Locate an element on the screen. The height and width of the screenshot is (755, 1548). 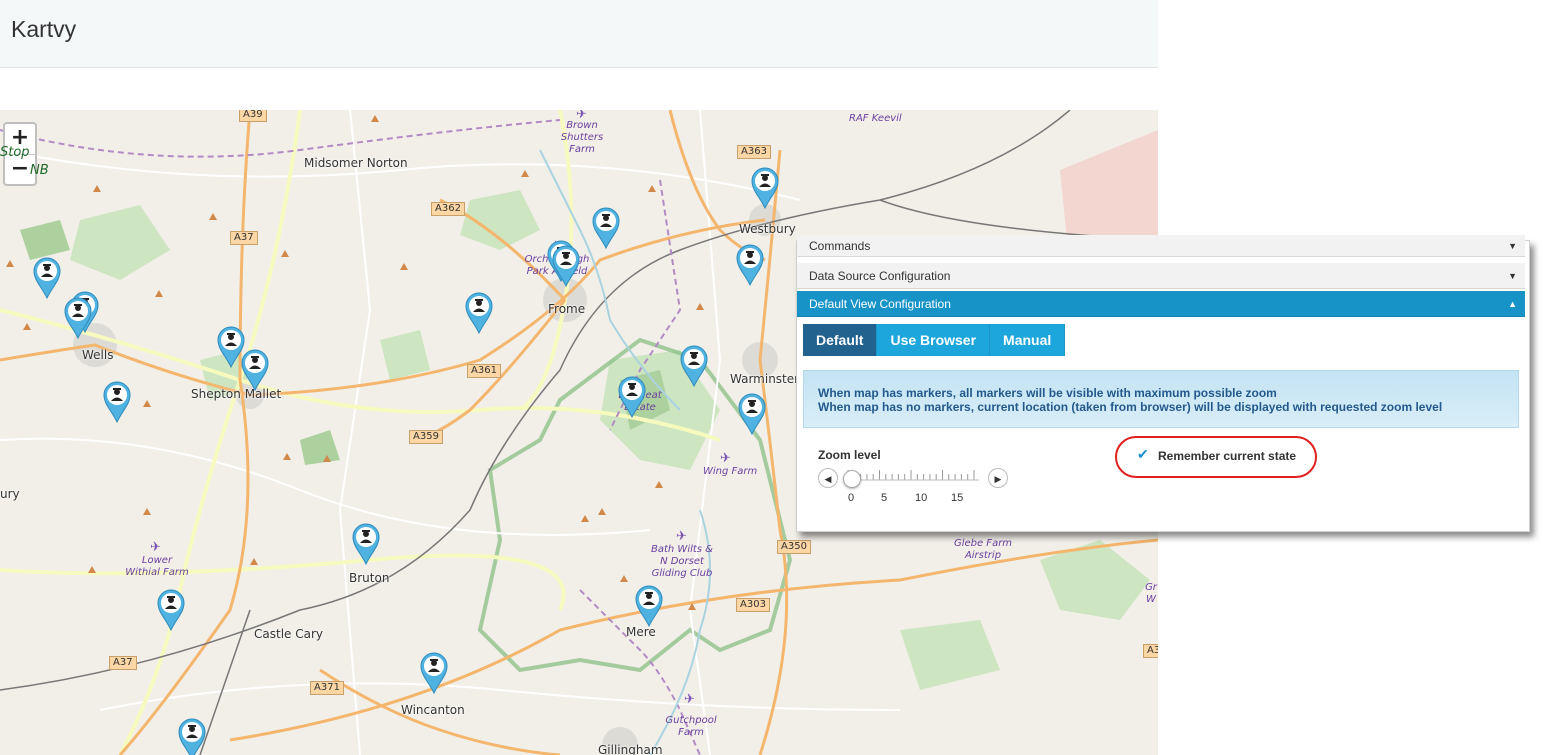
zoom-level-label: Zoom level is located at coordinates (849, 455).